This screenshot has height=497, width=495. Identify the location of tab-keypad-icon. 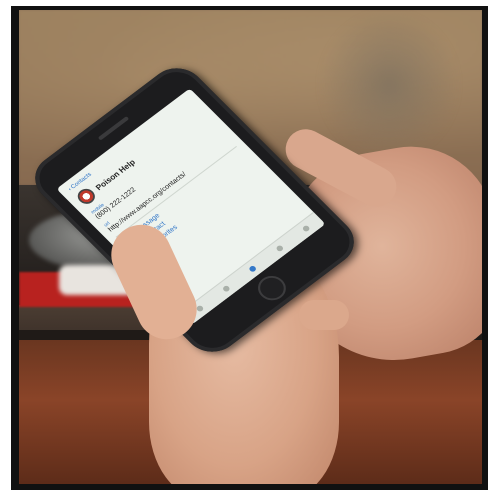
(280, 248).